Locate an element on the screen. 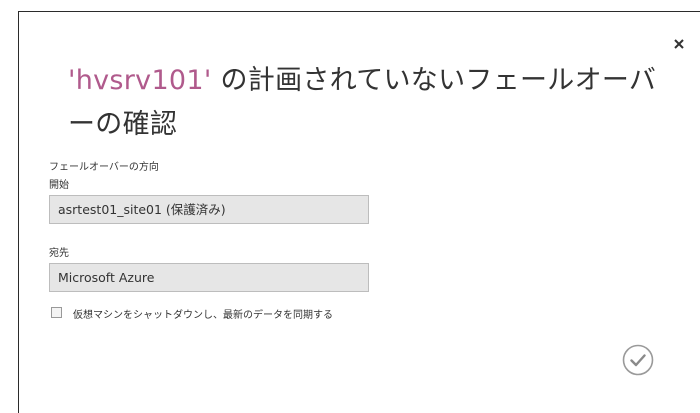 The height and width of the screenshot is (413, 700). close-icon is located at coordinates (679, 44).